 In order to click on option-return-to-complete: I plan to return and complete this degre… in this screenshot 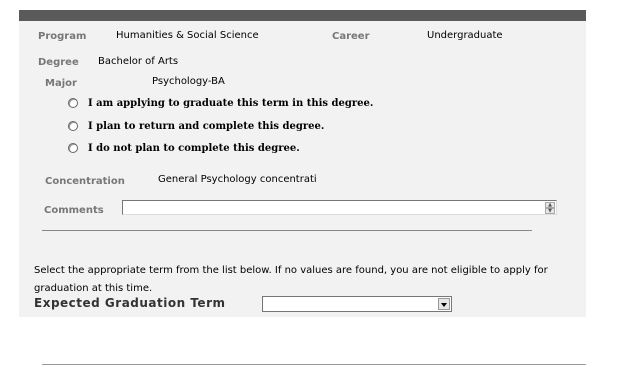, I will do `click(196, 126)`.